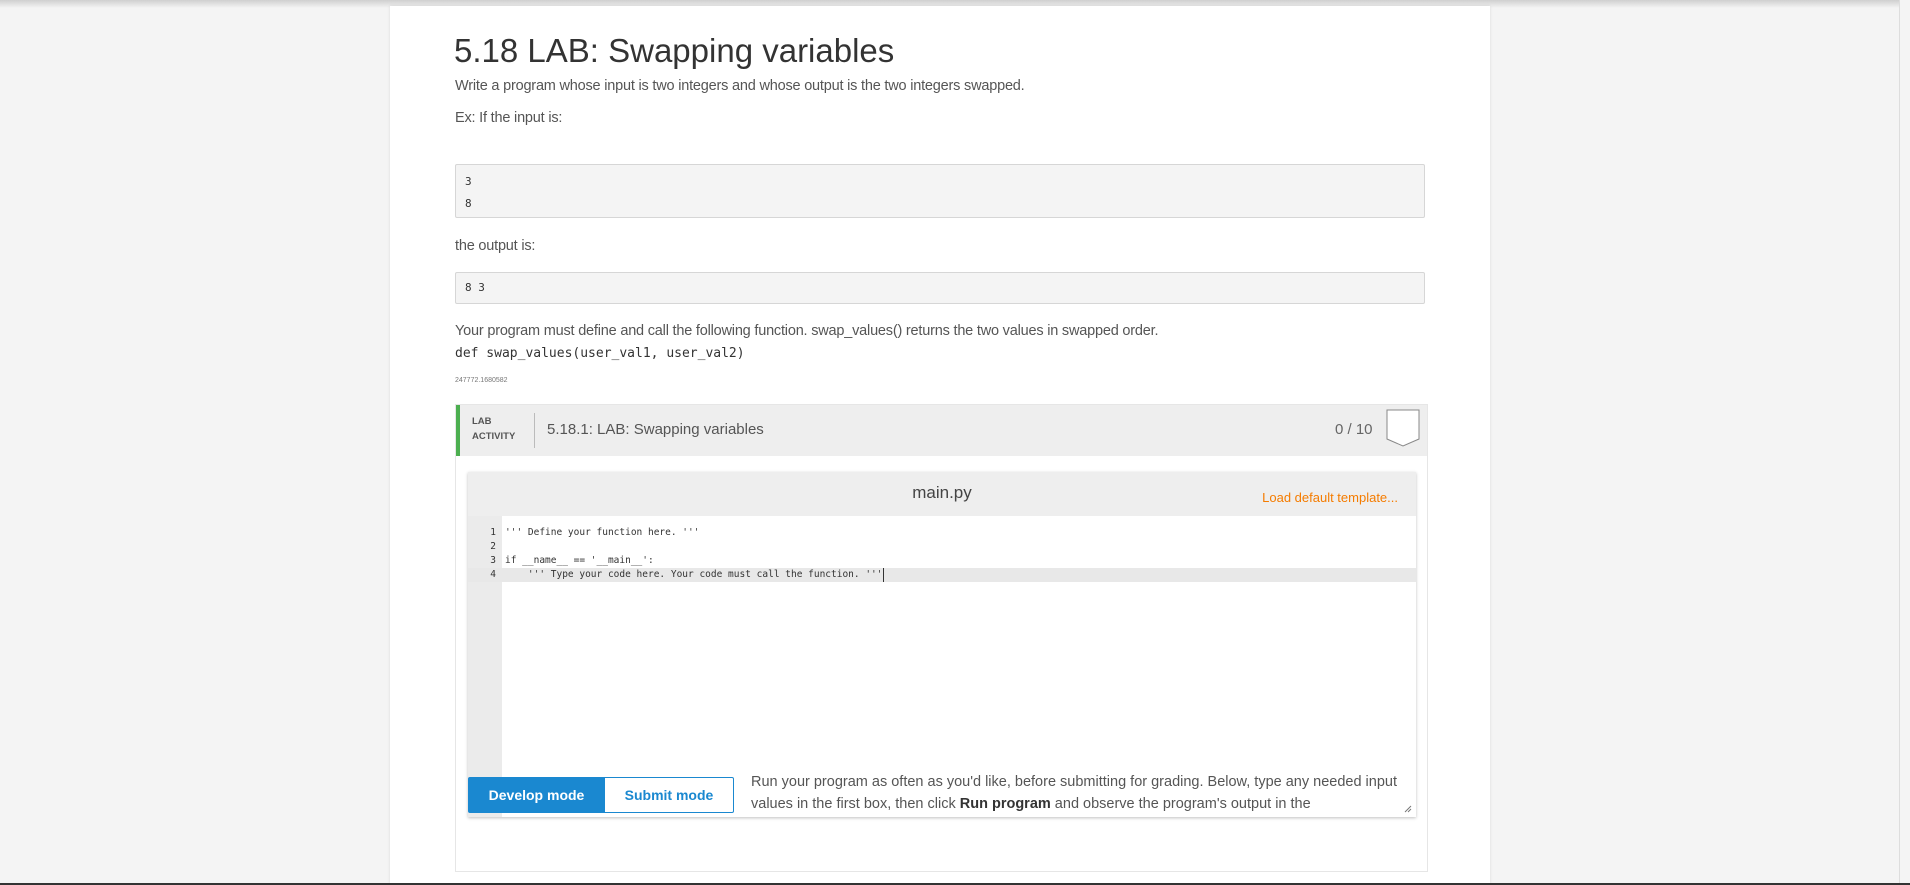 Image resolution: width=1910 pixels, height=885 pixels. I want to click on divider, so click(534, 430).